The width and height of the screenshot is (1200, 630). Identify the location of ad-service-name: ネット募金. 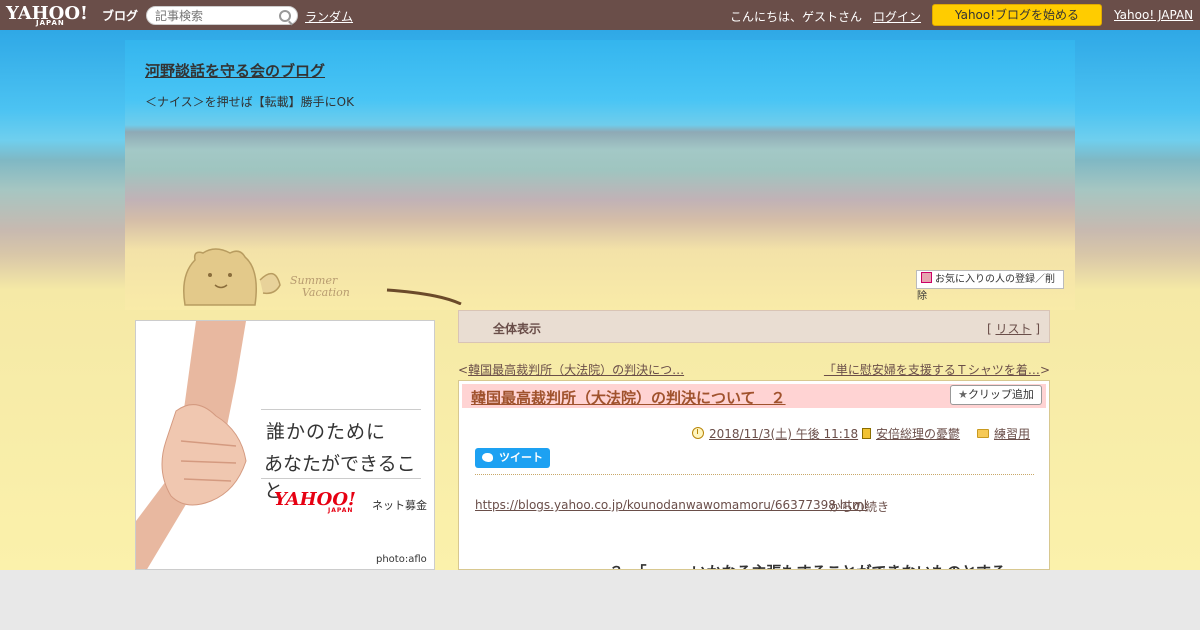
(399, 505).